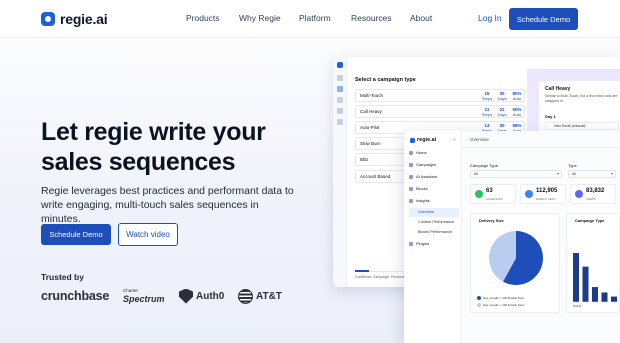 The height and width of the screenshot is (343, 620). Describe the element at coordinates (479, 298) in the screenshot. I see `legend-swatch` at that location.